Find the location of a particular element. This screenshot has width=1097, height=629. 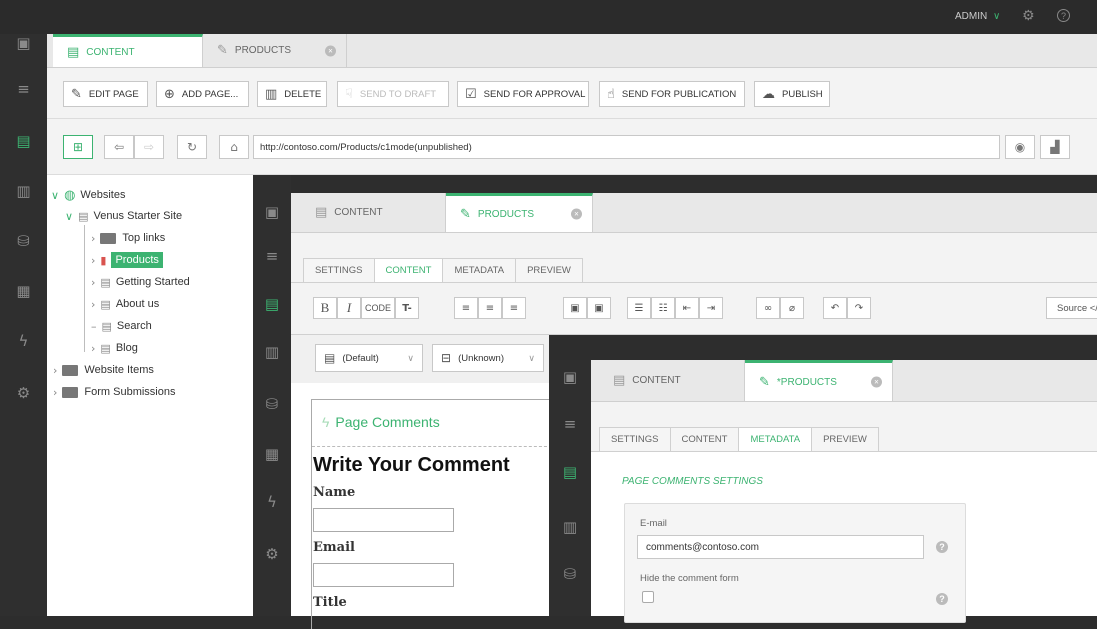

tree-node-websites: ∨ ◍ Websites is located at coordinates (88, 195).